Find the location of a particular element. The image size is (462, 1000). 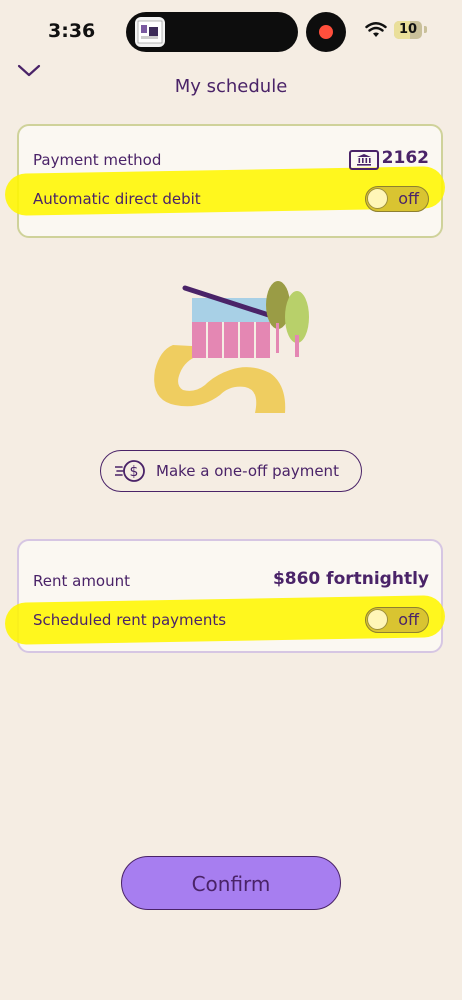

recording-thumbnail is located at coordinates (150, 32).